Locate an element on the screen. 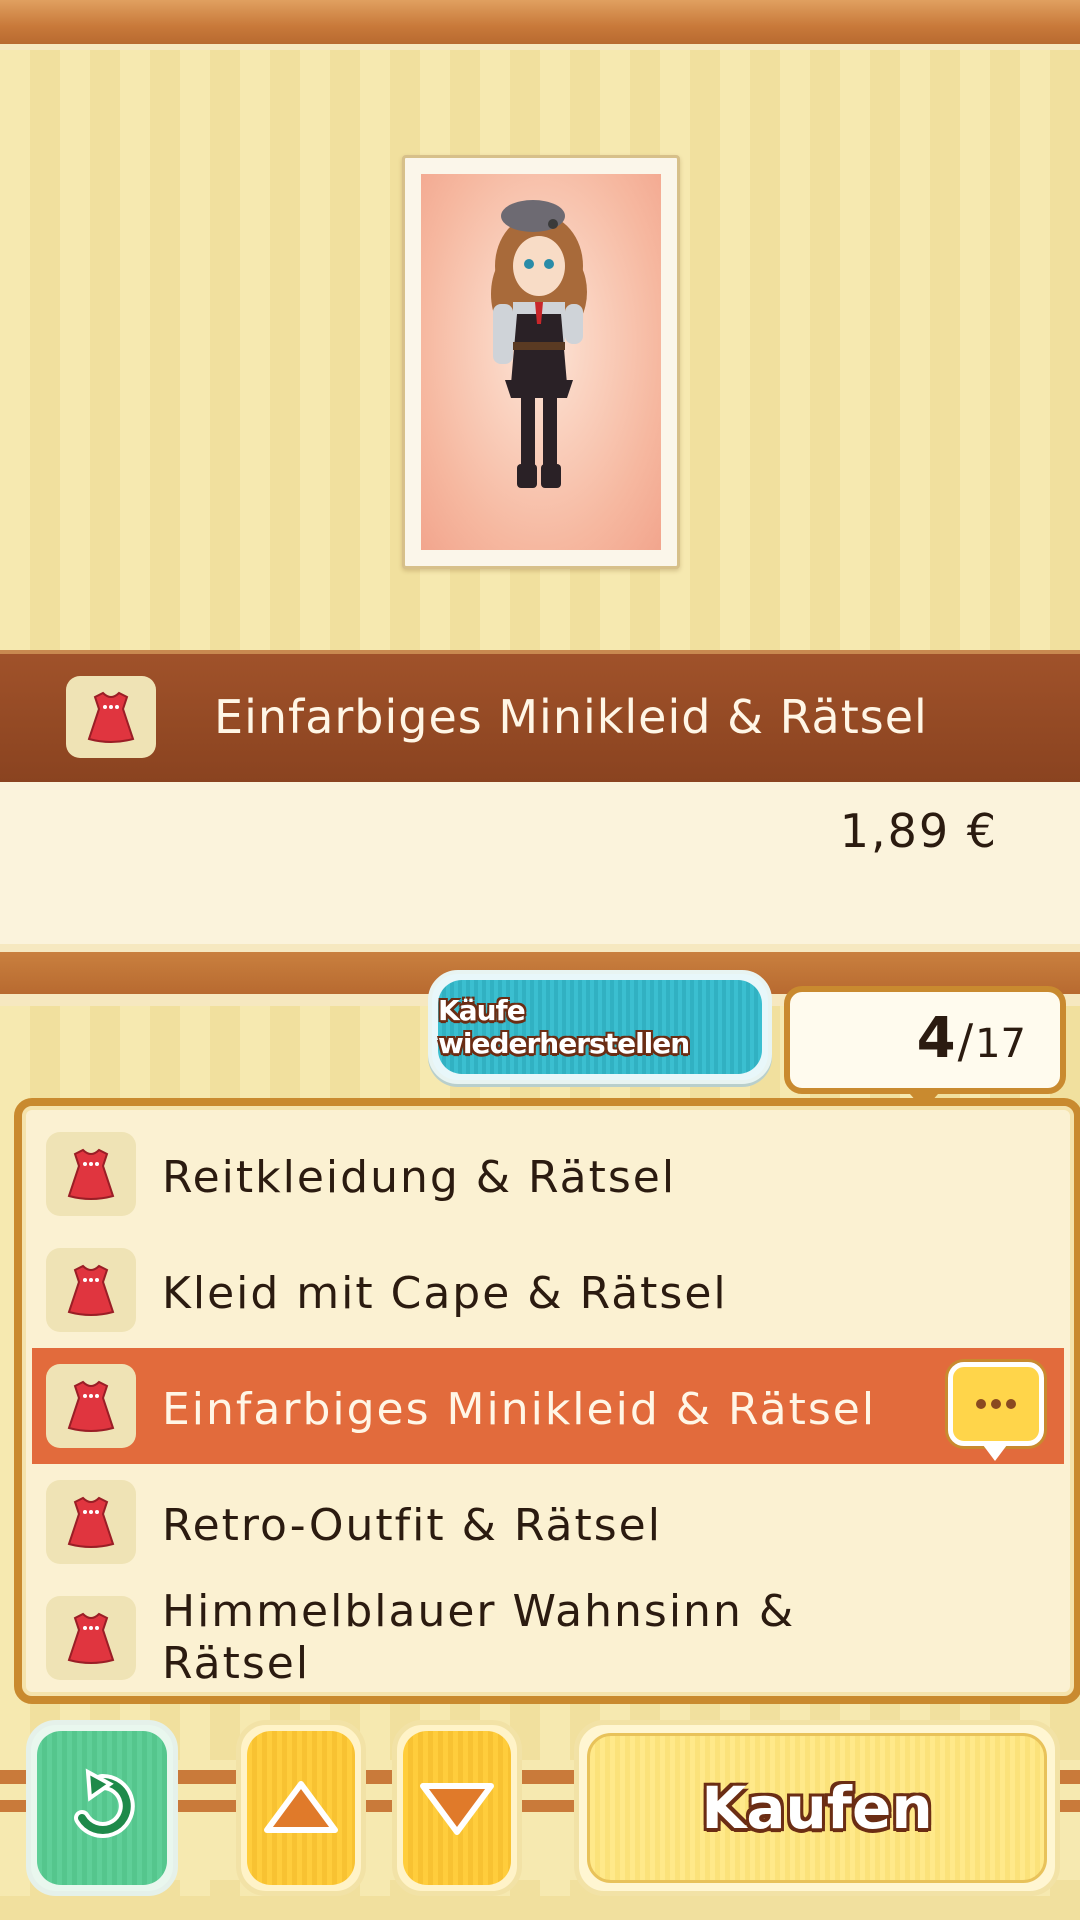  scroll-up-face is located at coordinates (301, 1808).